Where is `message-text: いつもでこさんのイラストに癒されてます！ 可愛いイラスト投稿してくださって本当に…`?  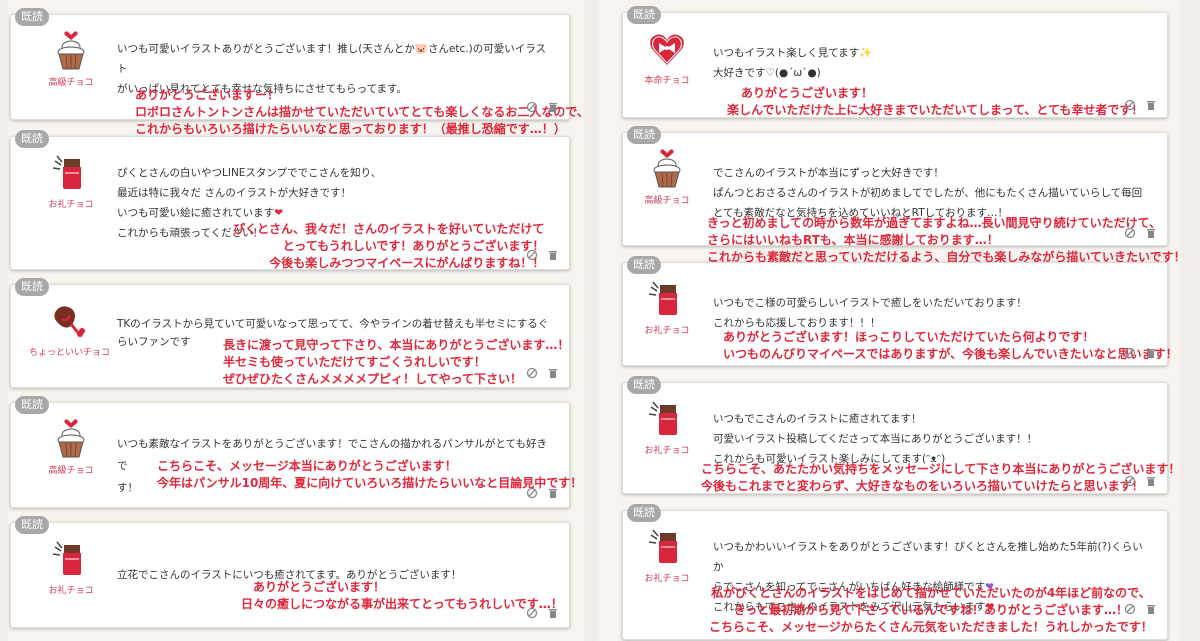
message-text: いつもでこさんのイラストに癒されてます！ 可愛いイラスト投稿してくださって本当に… is located at coordinates (875, 439).